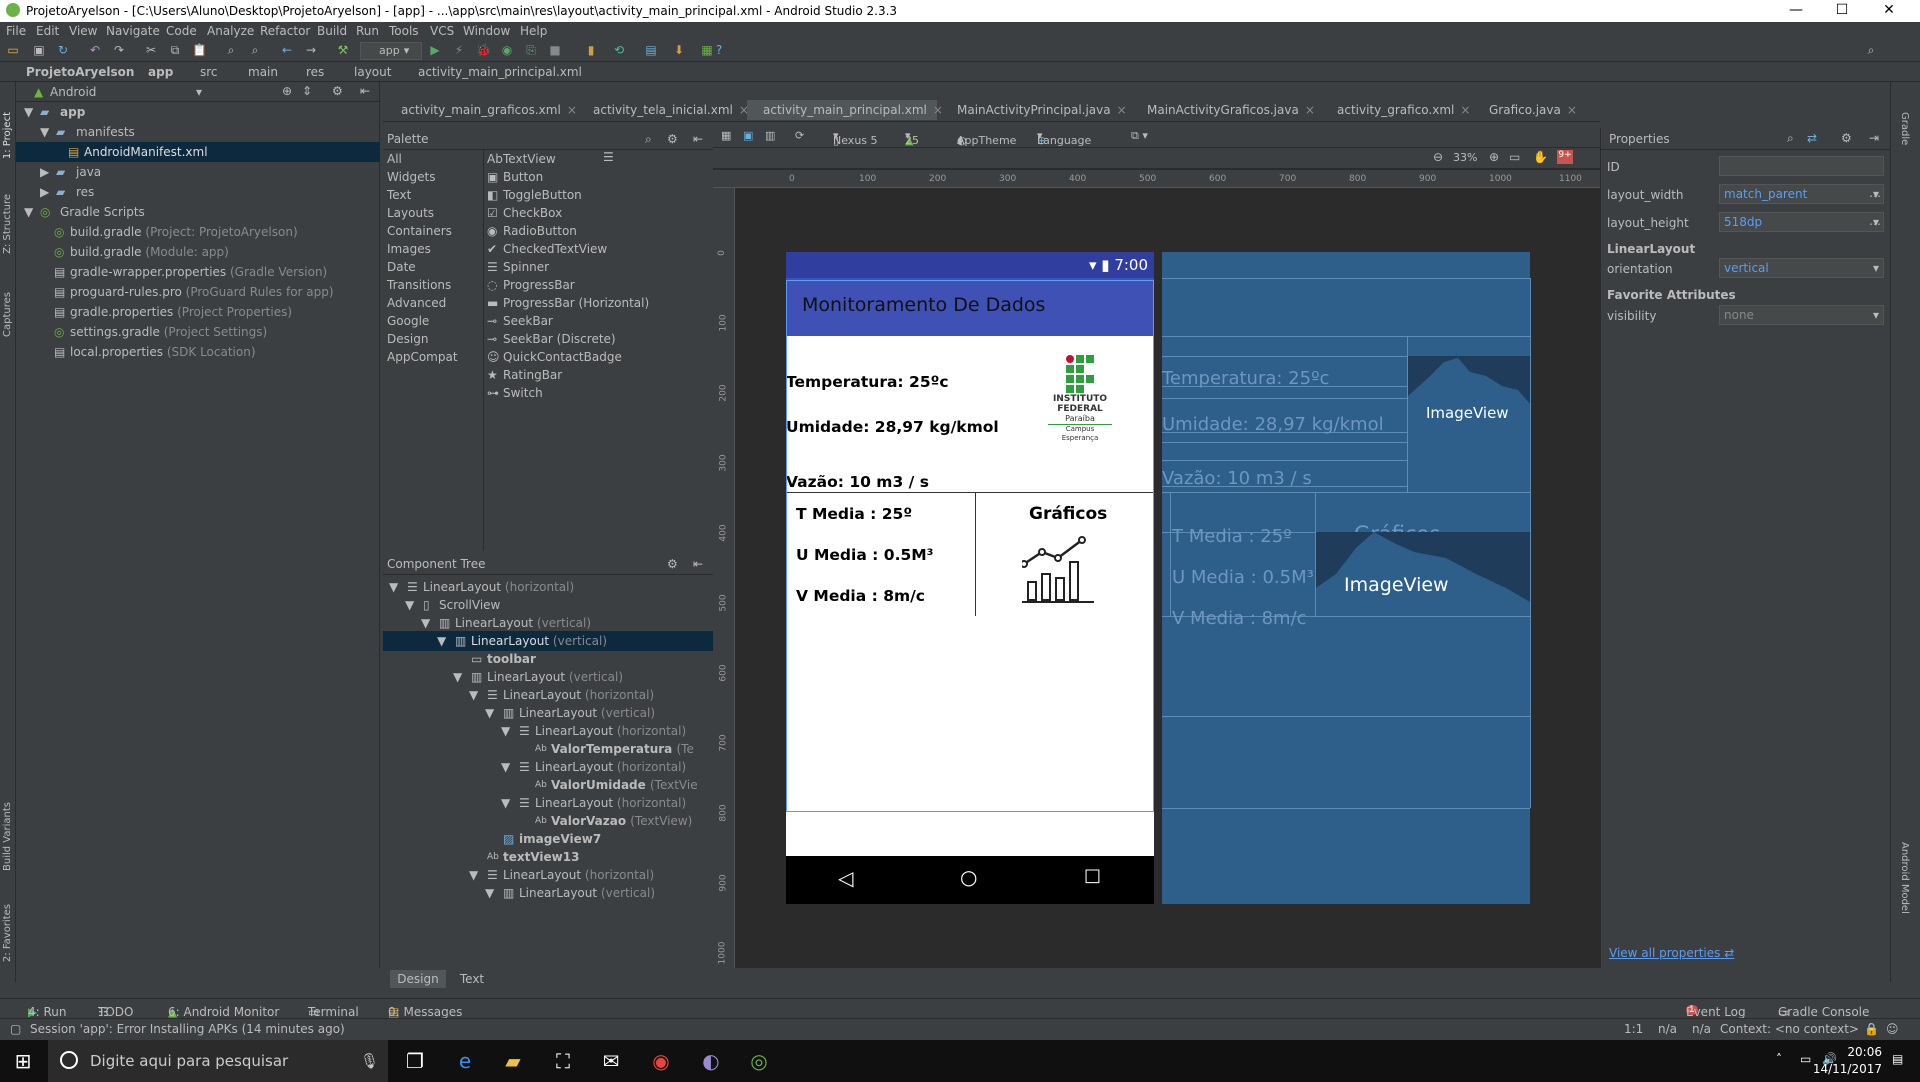 The width and height of the screenshot is (1920, 1082). I want to click on menu-edit: Edit, so click(47, 31).